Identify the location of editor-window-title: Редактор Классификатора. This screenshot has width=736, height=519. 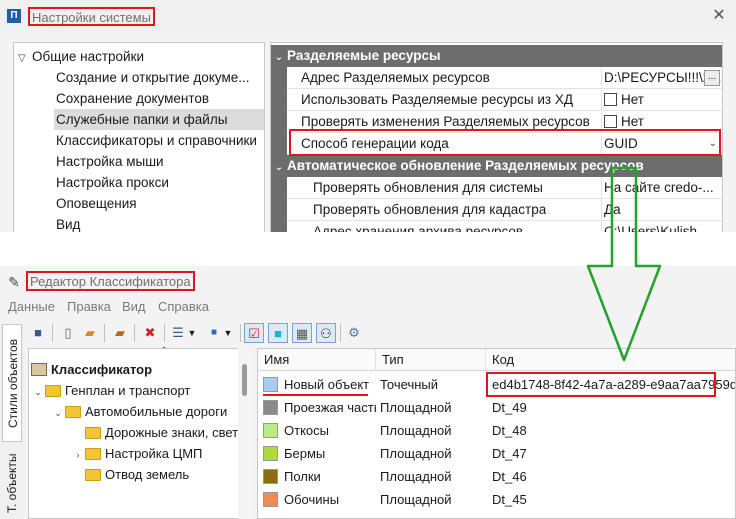
(110, 281).